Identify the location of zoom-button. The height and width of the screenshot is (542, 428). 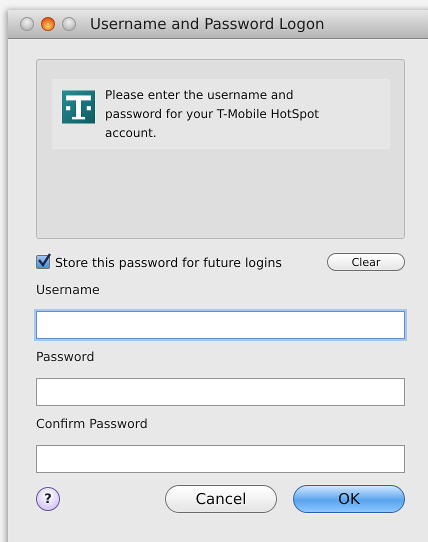
(69, 24).